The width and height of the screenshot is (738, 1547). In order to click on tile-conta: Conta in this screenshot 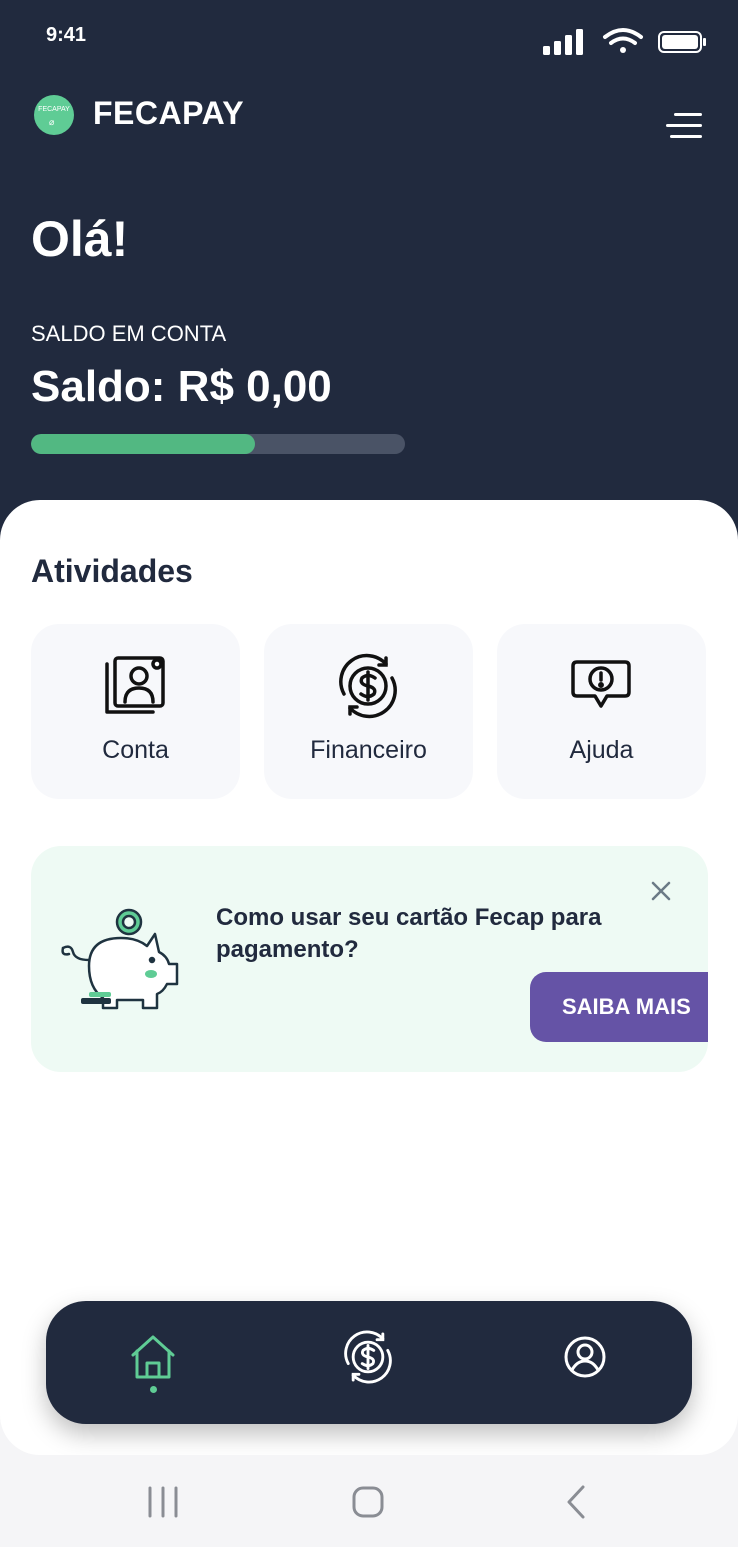, I will do `click(135, 711)`.